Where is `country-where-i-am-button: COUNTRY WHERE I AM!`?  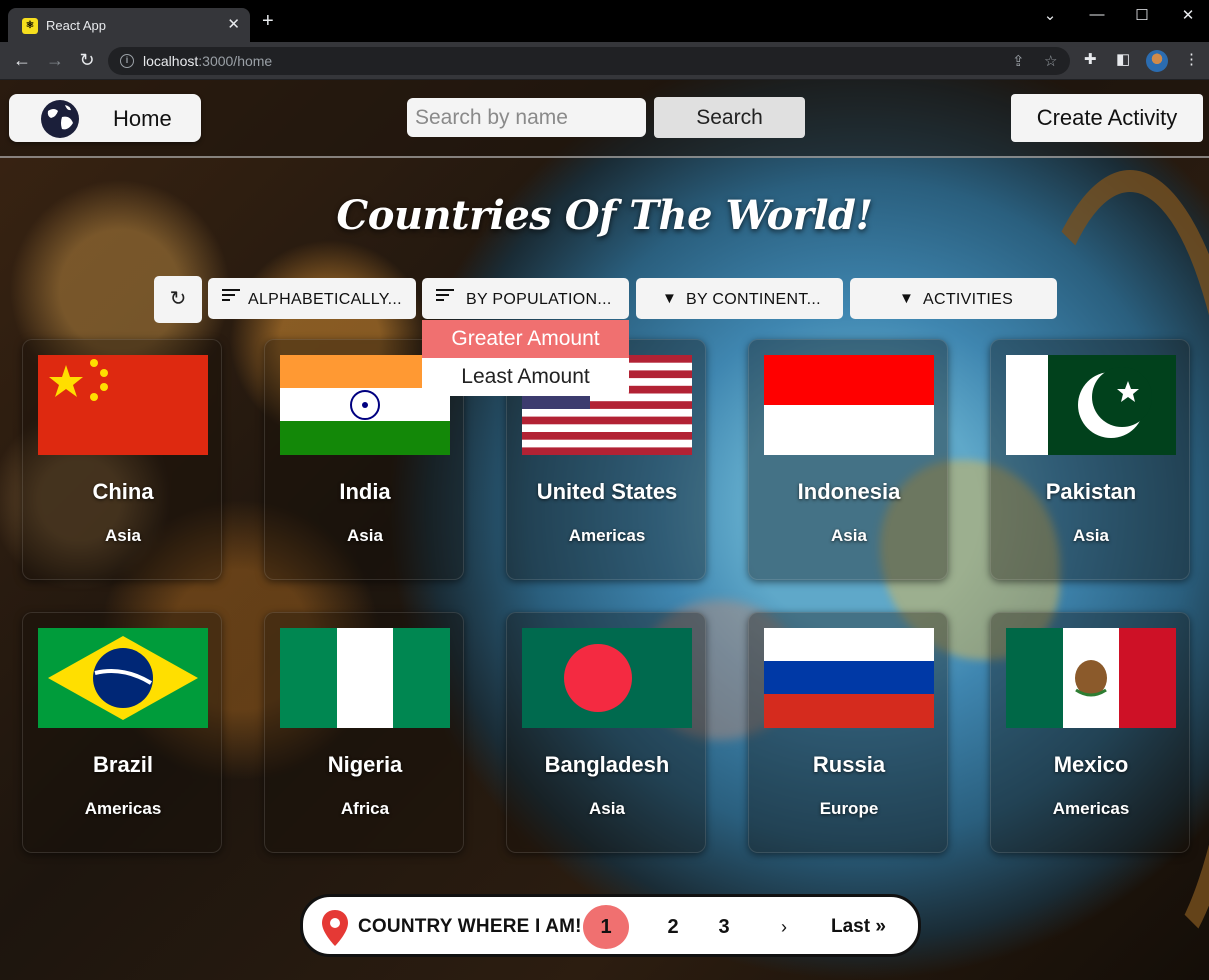 country-where-i-am-button: COUNTRY WHERE I AM! is located at coordinates (470, 927).